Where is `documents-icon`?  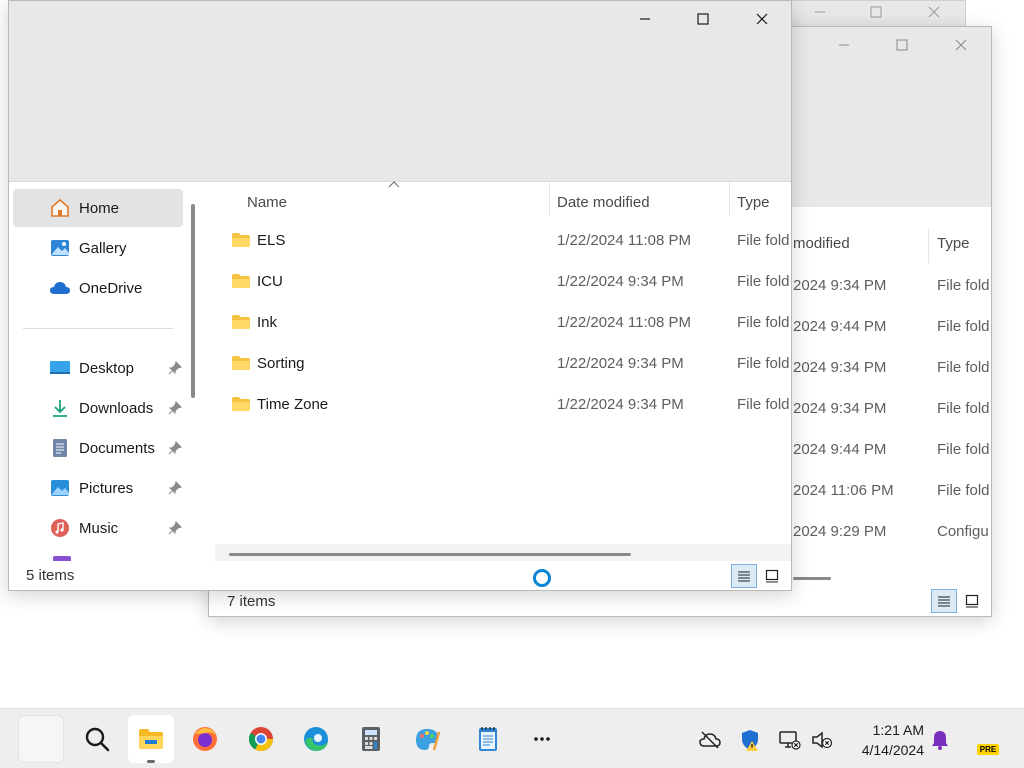 documents-icon is located at coordinates (60, 448).